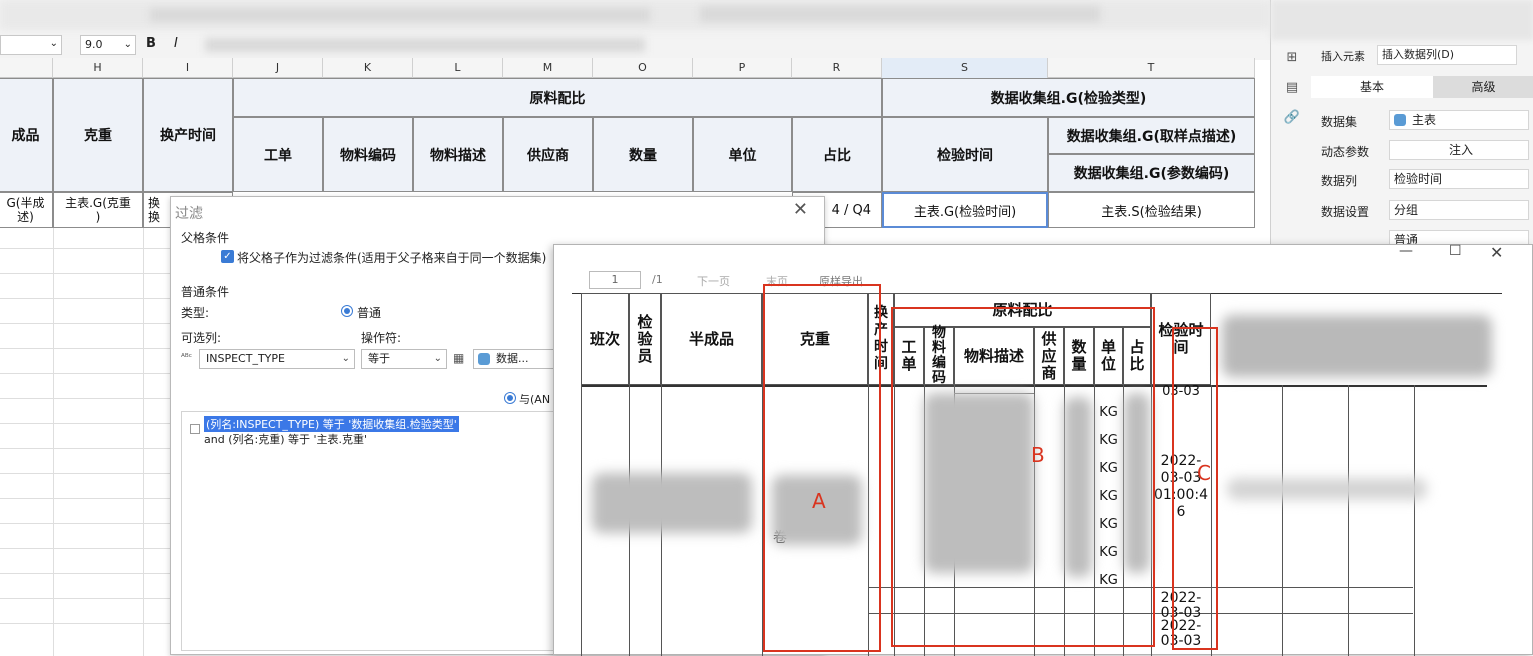 The height and width of the screenshot is (656, 1533). Describe the element at coordinates (189, 214) in the screenshot. I see `dialog-title: 过滤` at that location.